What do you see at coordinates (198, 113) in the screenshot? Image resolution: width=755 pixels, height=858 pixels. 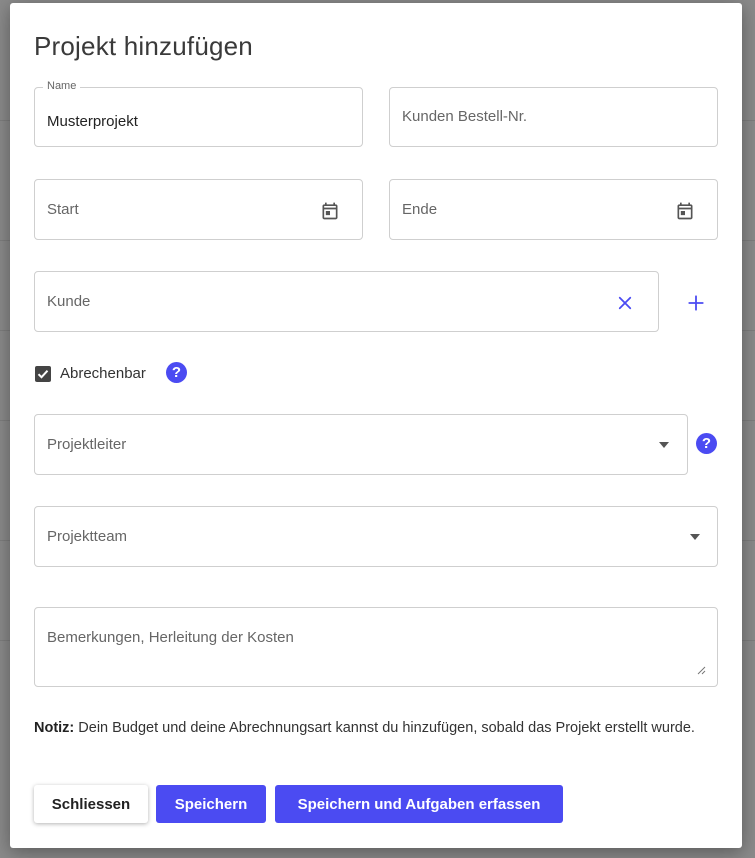 I see `name-field: Name Musterprojekt` at bounding box center [198, 113].